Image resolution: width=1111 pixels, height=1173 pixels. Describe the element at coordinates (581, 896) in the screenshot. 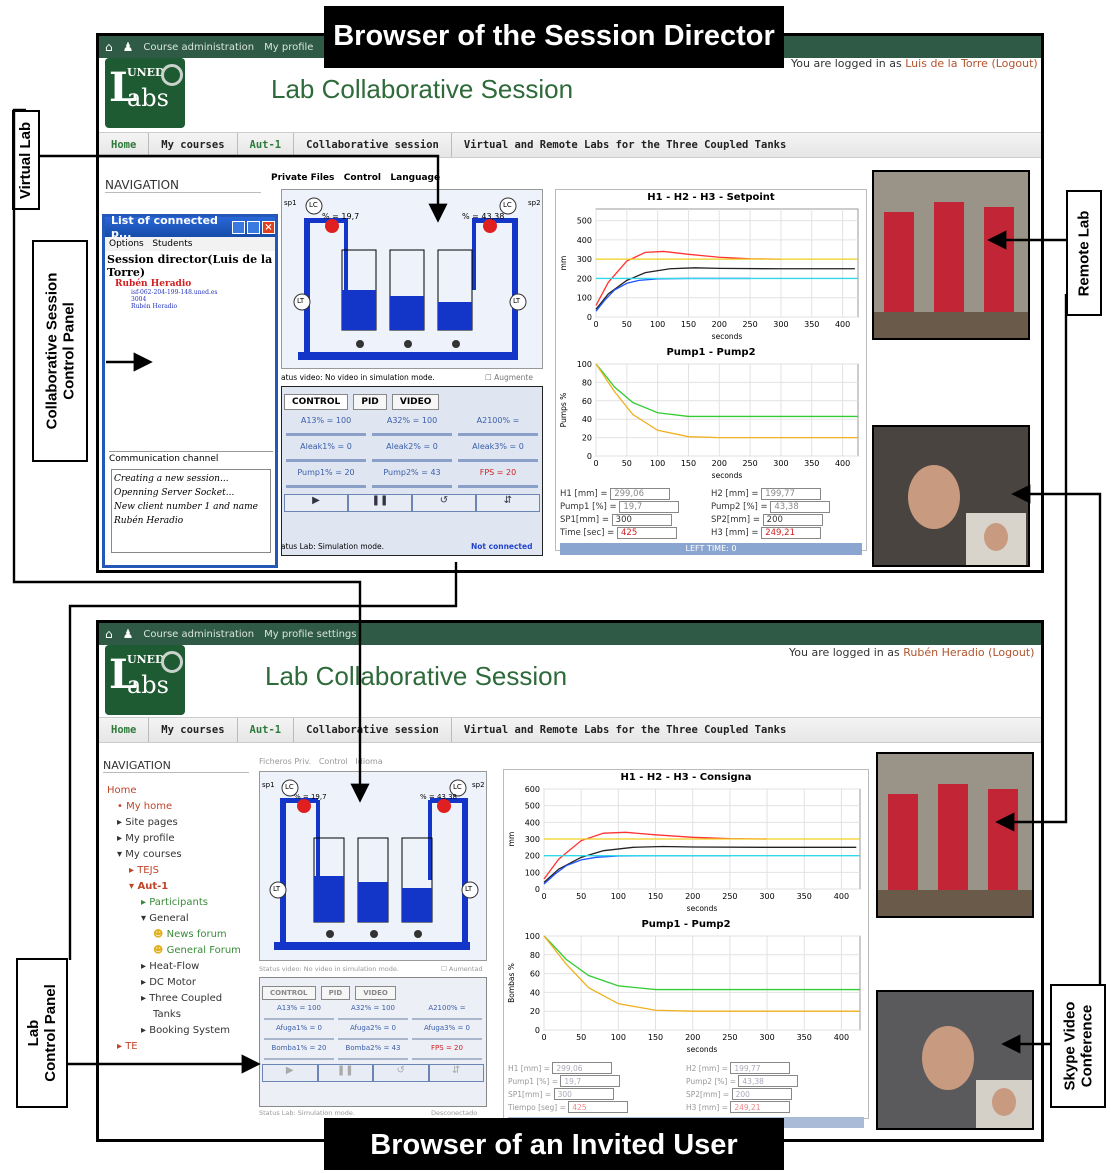

I see `x-tick-label: 50` at that location.